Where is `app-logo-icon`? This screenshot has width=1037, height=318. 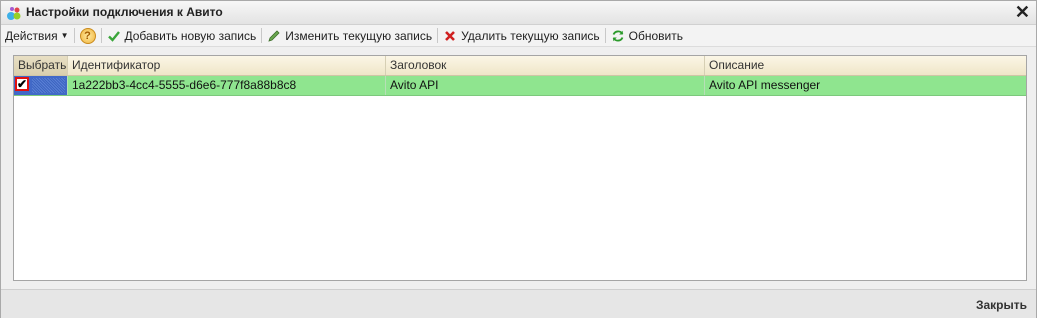
app-logo-icon is located at coordinates (14, 13).